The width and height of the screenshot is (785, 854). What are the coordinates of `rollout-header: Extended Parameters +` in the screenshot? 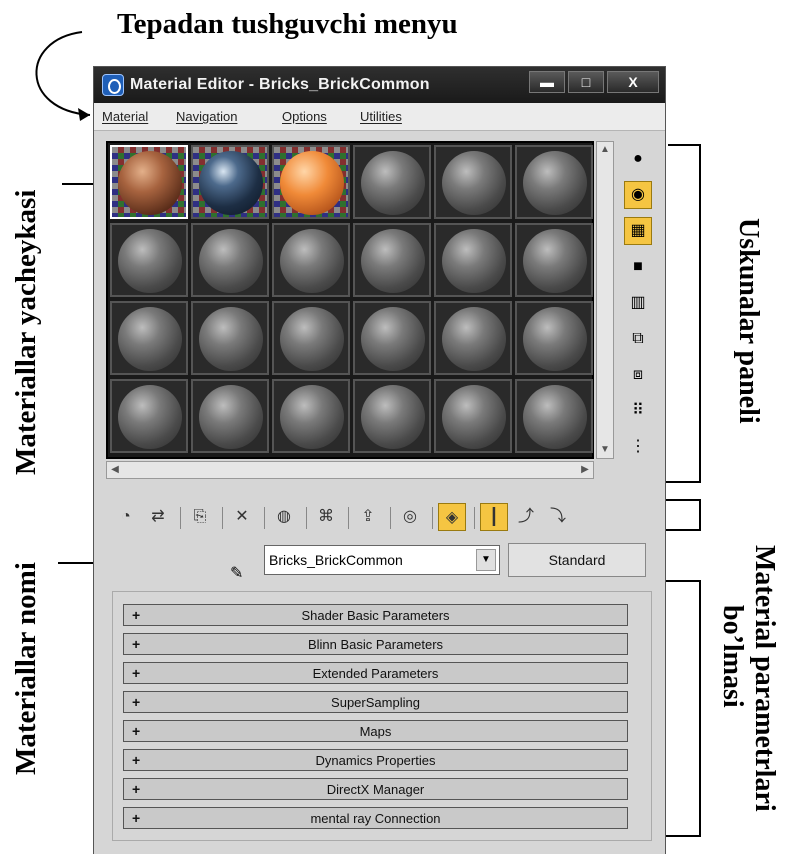 It's located at (375, 673).